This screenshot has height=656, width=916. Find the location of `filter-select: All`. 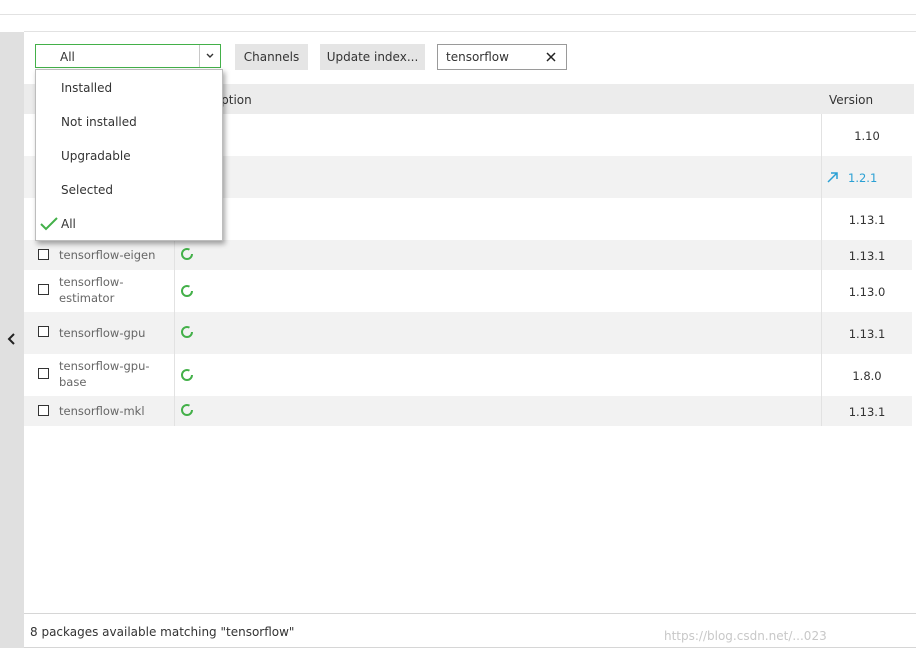

filter-select: All is located at coordinates (128, 56).